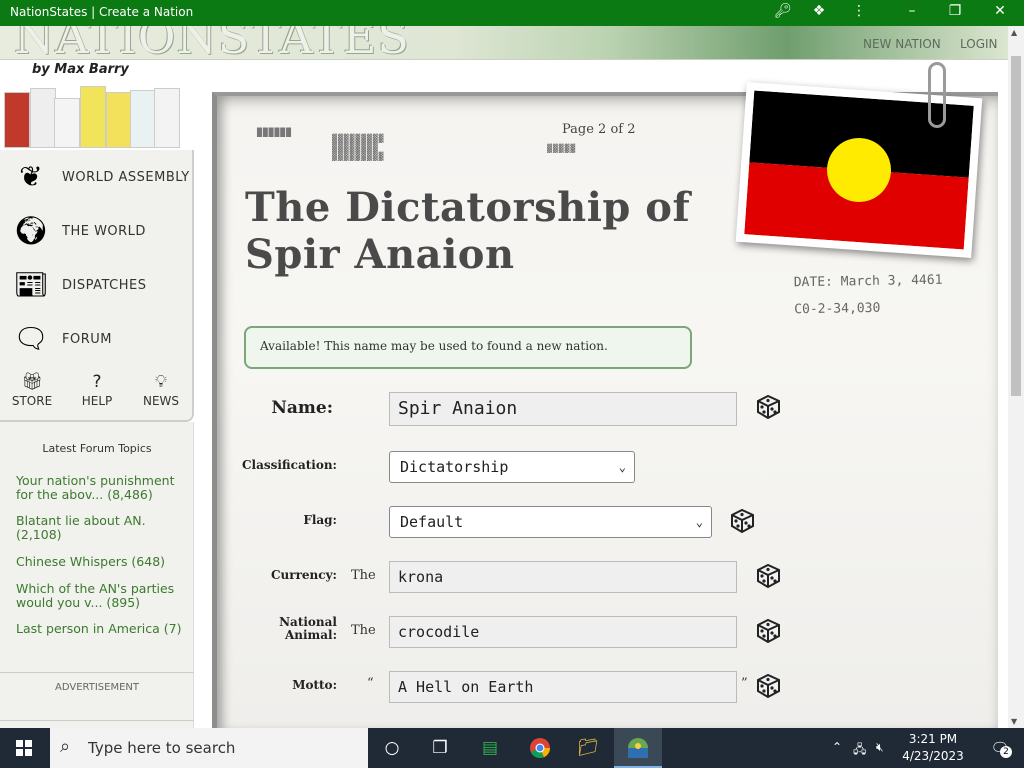  I want to click on laurel-wreath-icon: ❦, so click(31, 176).